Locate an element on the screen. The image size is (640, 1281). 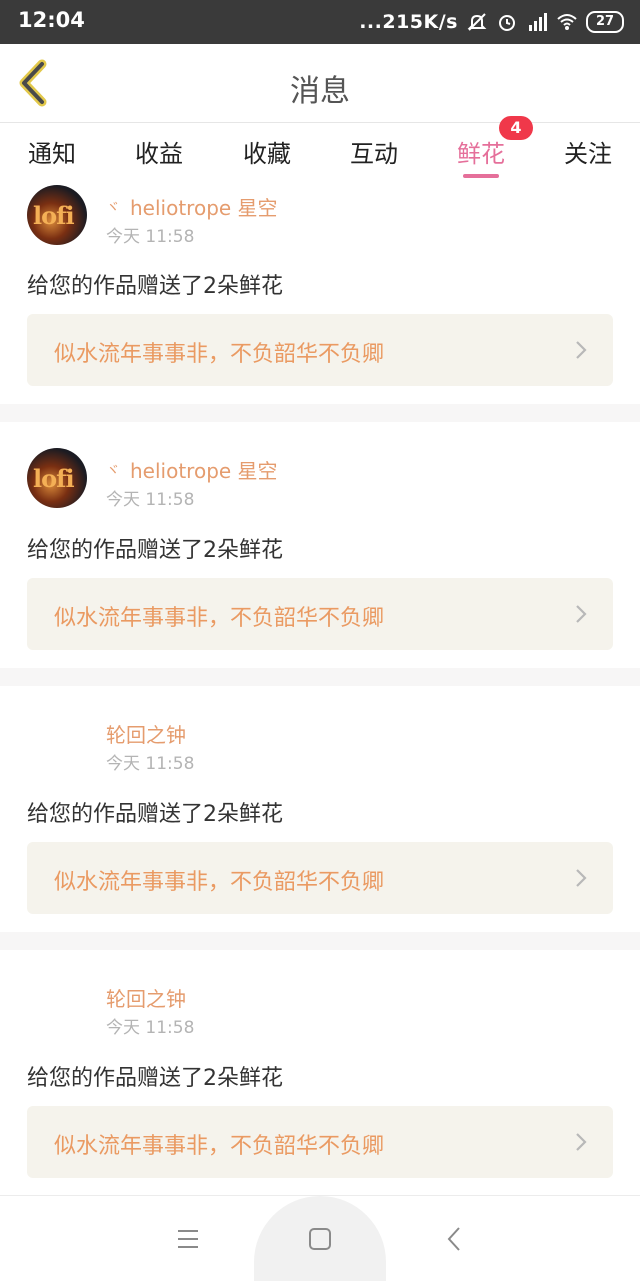
status-time: 12:04 is located at coordinates (51, 20).